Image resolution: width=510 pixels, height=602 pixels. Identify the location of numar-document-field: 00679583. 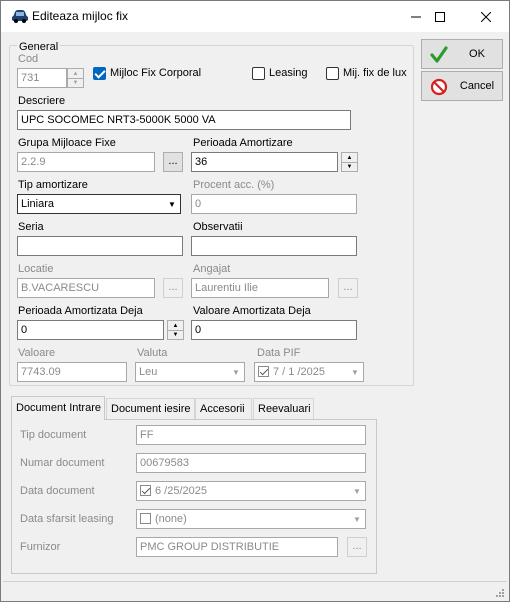
(251, 463).